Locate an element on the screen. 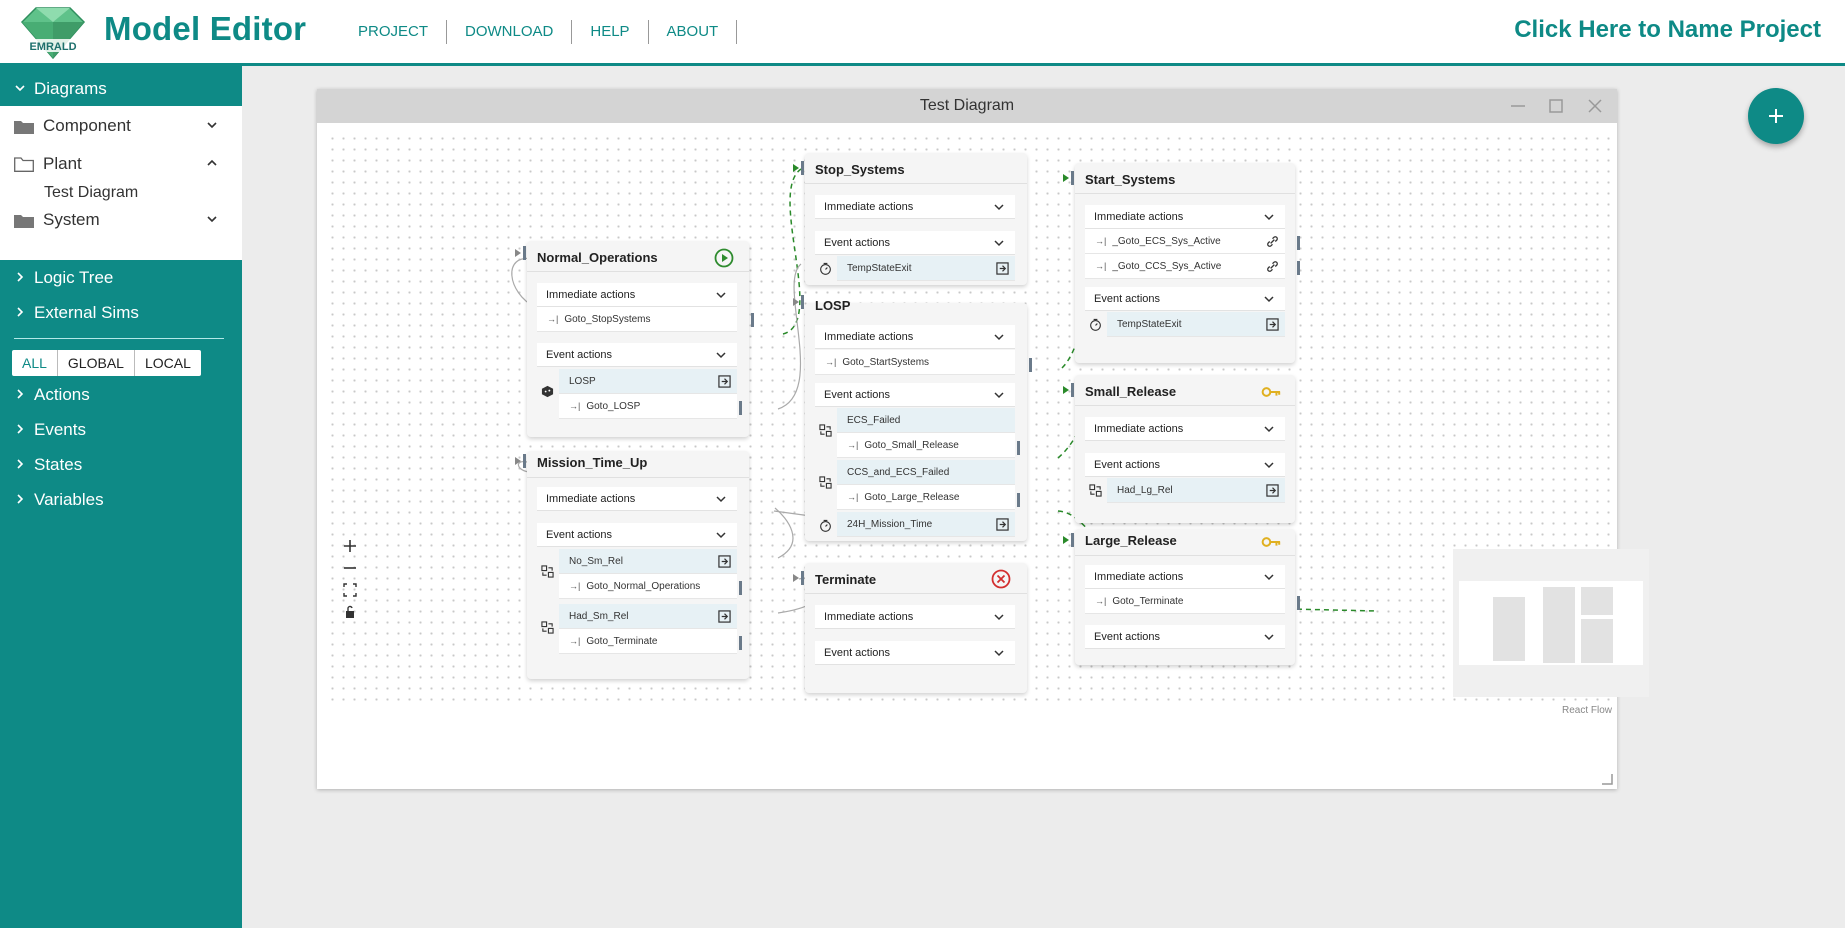 Image resolution: width=1845 pixels, height=928 pixels. minimap is located at coordinates (1551, 623).